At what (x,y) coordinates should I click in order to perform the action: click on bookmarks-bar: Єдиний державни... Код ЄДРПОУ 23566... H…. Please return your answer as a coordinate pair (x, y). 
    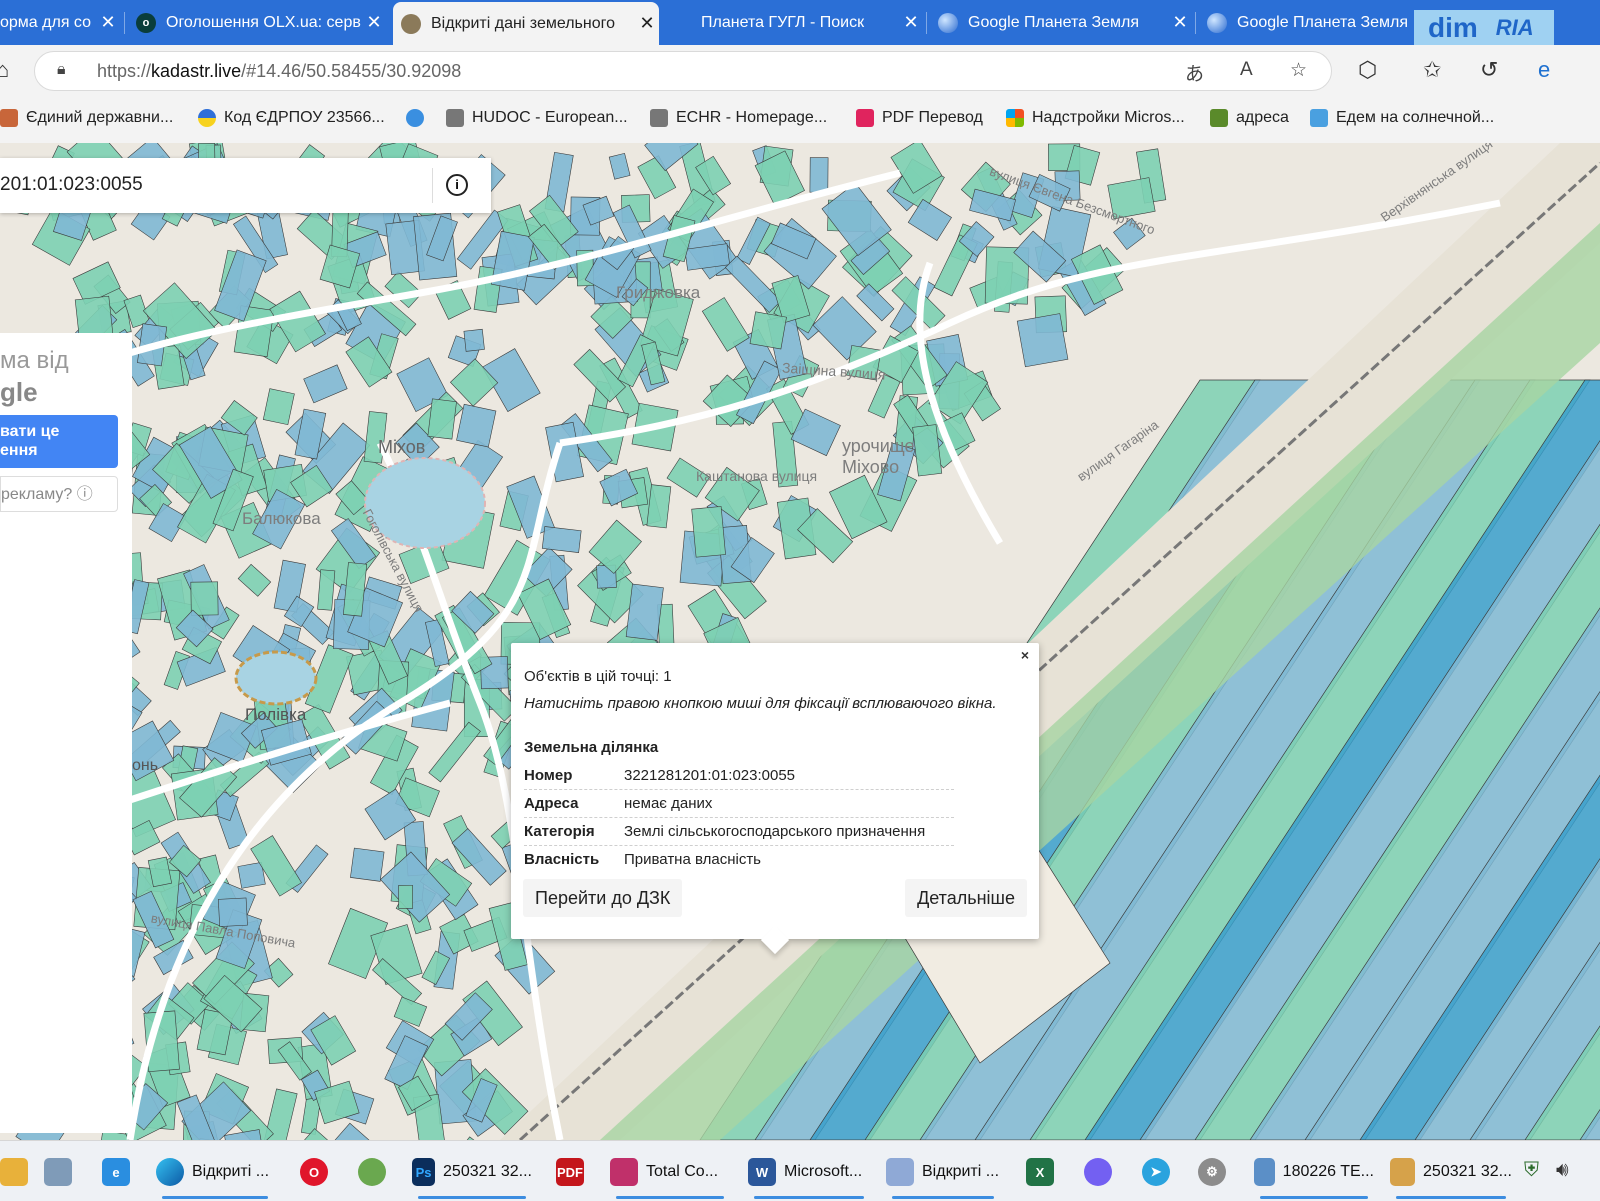
    Looking at the image, I should click on (800, 119).